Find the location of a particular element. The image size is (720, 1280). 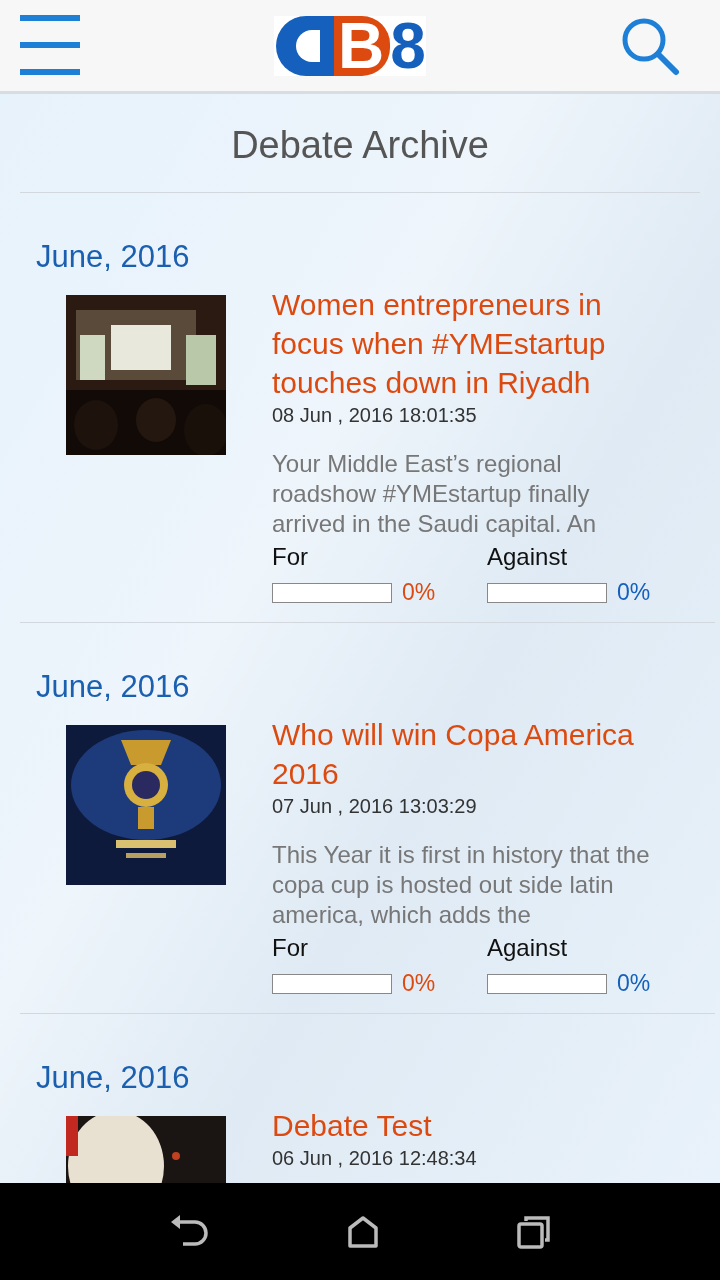

debate-title: Debate Test is located at coordinates (477, 1125).